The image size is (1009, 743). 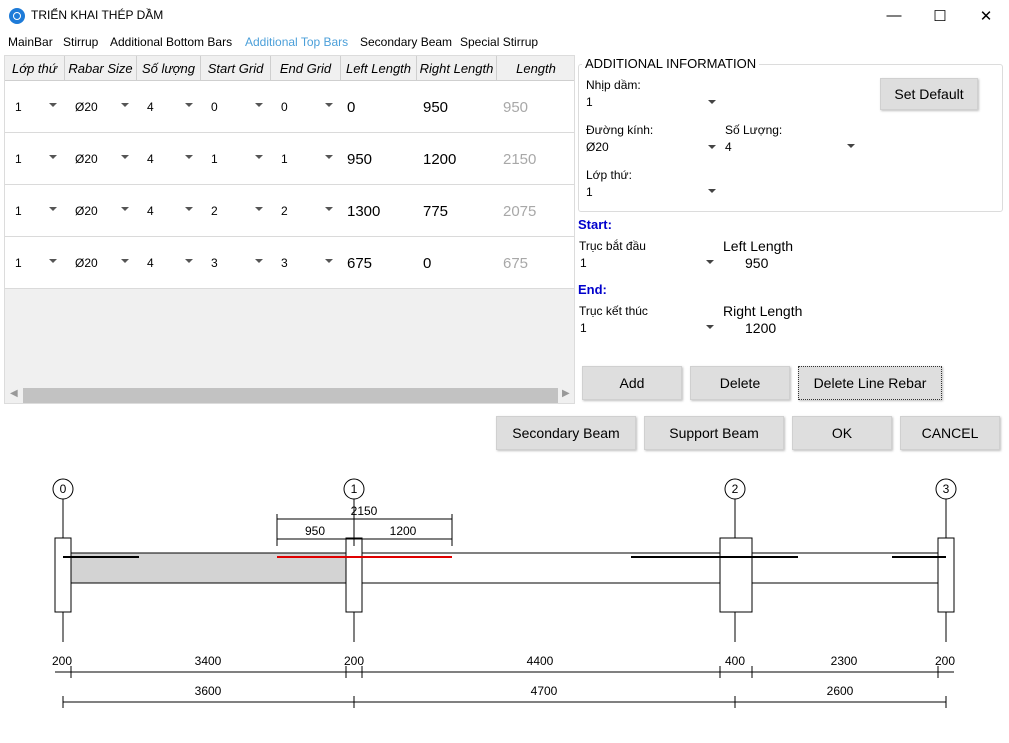 What do you see at coordinates (236, 159) in the screenshot?
I see `cell-start-grid: 1` at bounding box center [236, 159].